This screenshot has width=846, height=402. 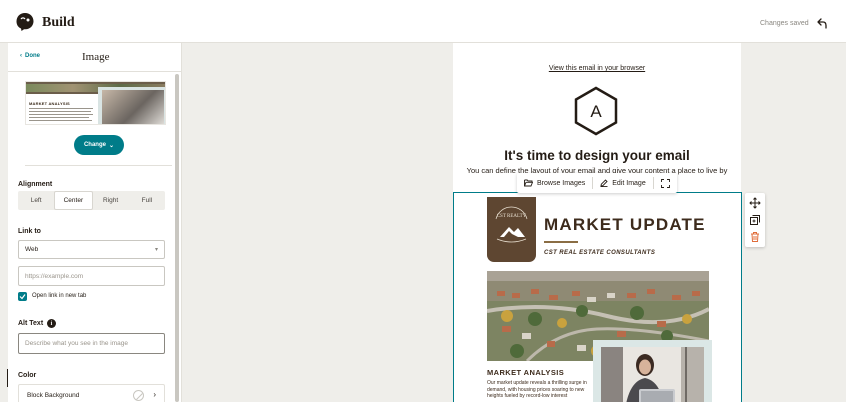 What do you see at coordinates (58, 22) in the screenshot?
I see `app-title: Build` at bounding box center [58, 22].